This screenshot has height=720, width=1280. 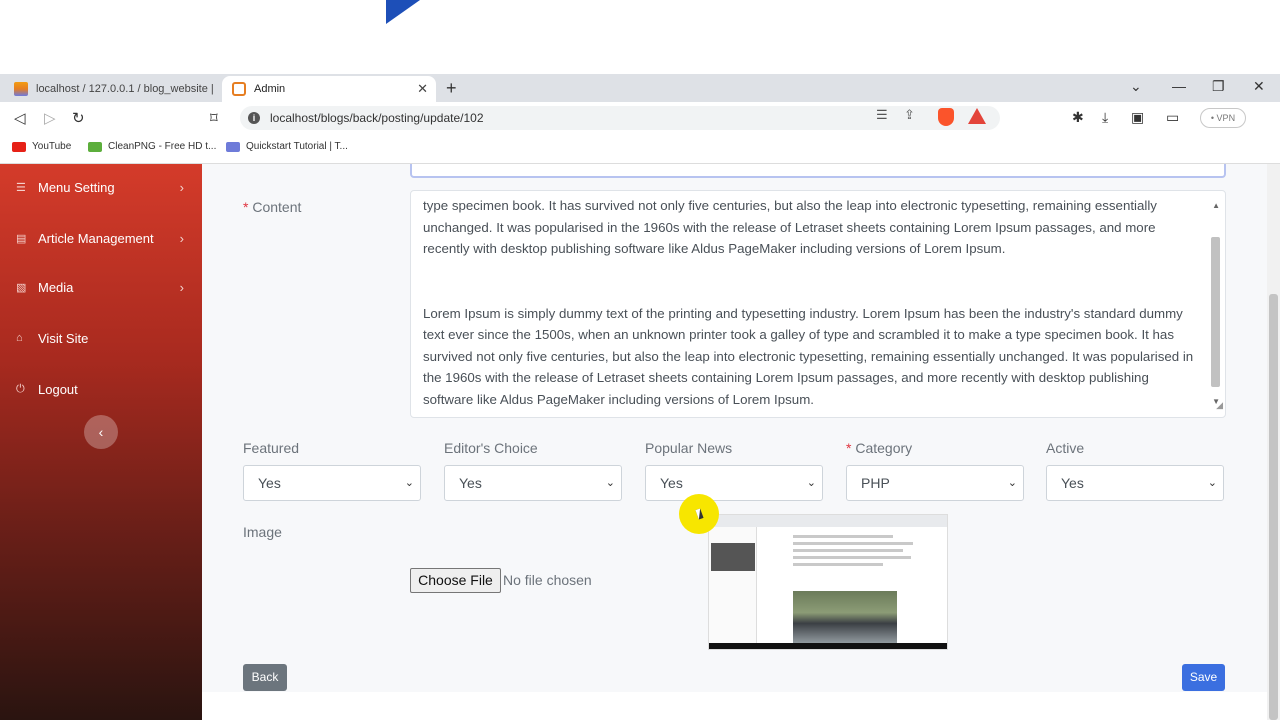 What do you see at coordinates (20, 388) in the screenshot?
I see `power-icon: ⏻` at bounding box center [20, 388].